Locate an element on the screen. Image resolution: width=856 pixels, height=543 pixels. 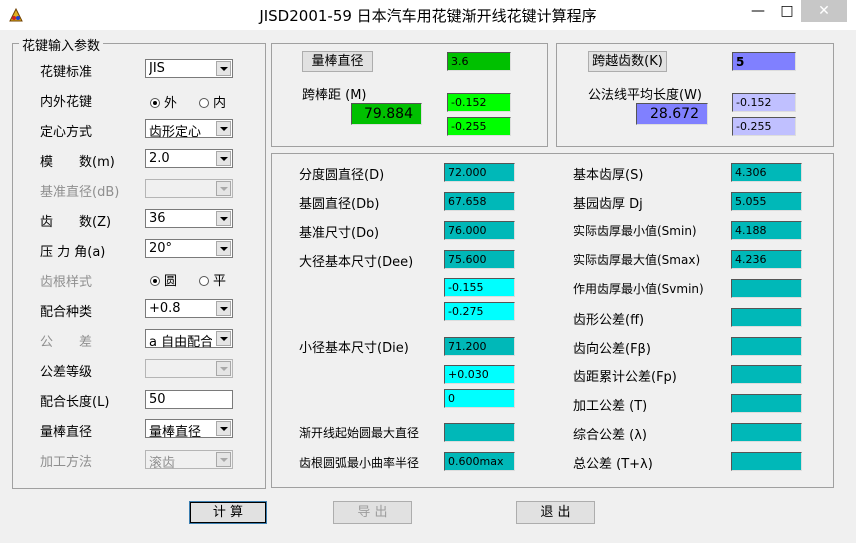
method-label: 加工方法 is located at coordinates (66, 462).